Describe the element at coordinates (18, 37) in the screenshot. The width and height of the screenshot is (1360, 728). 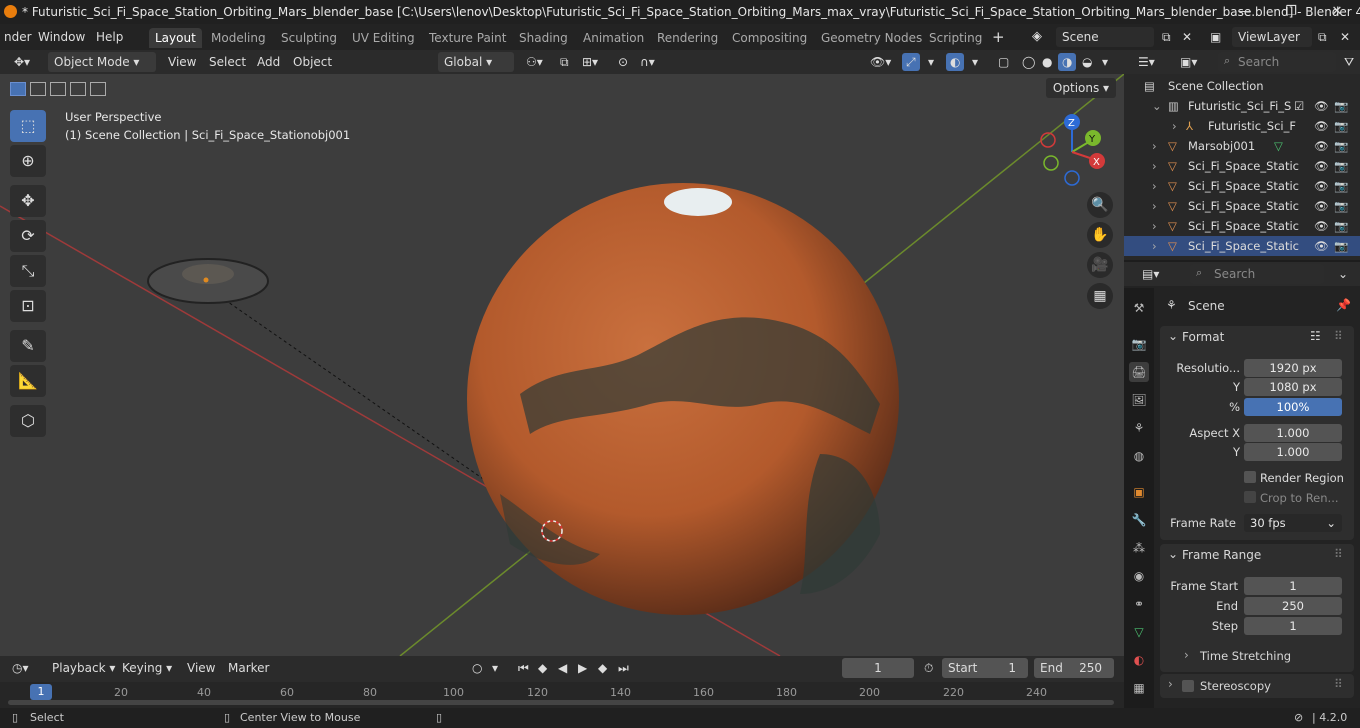
I see `menu-file: nder` at that location.